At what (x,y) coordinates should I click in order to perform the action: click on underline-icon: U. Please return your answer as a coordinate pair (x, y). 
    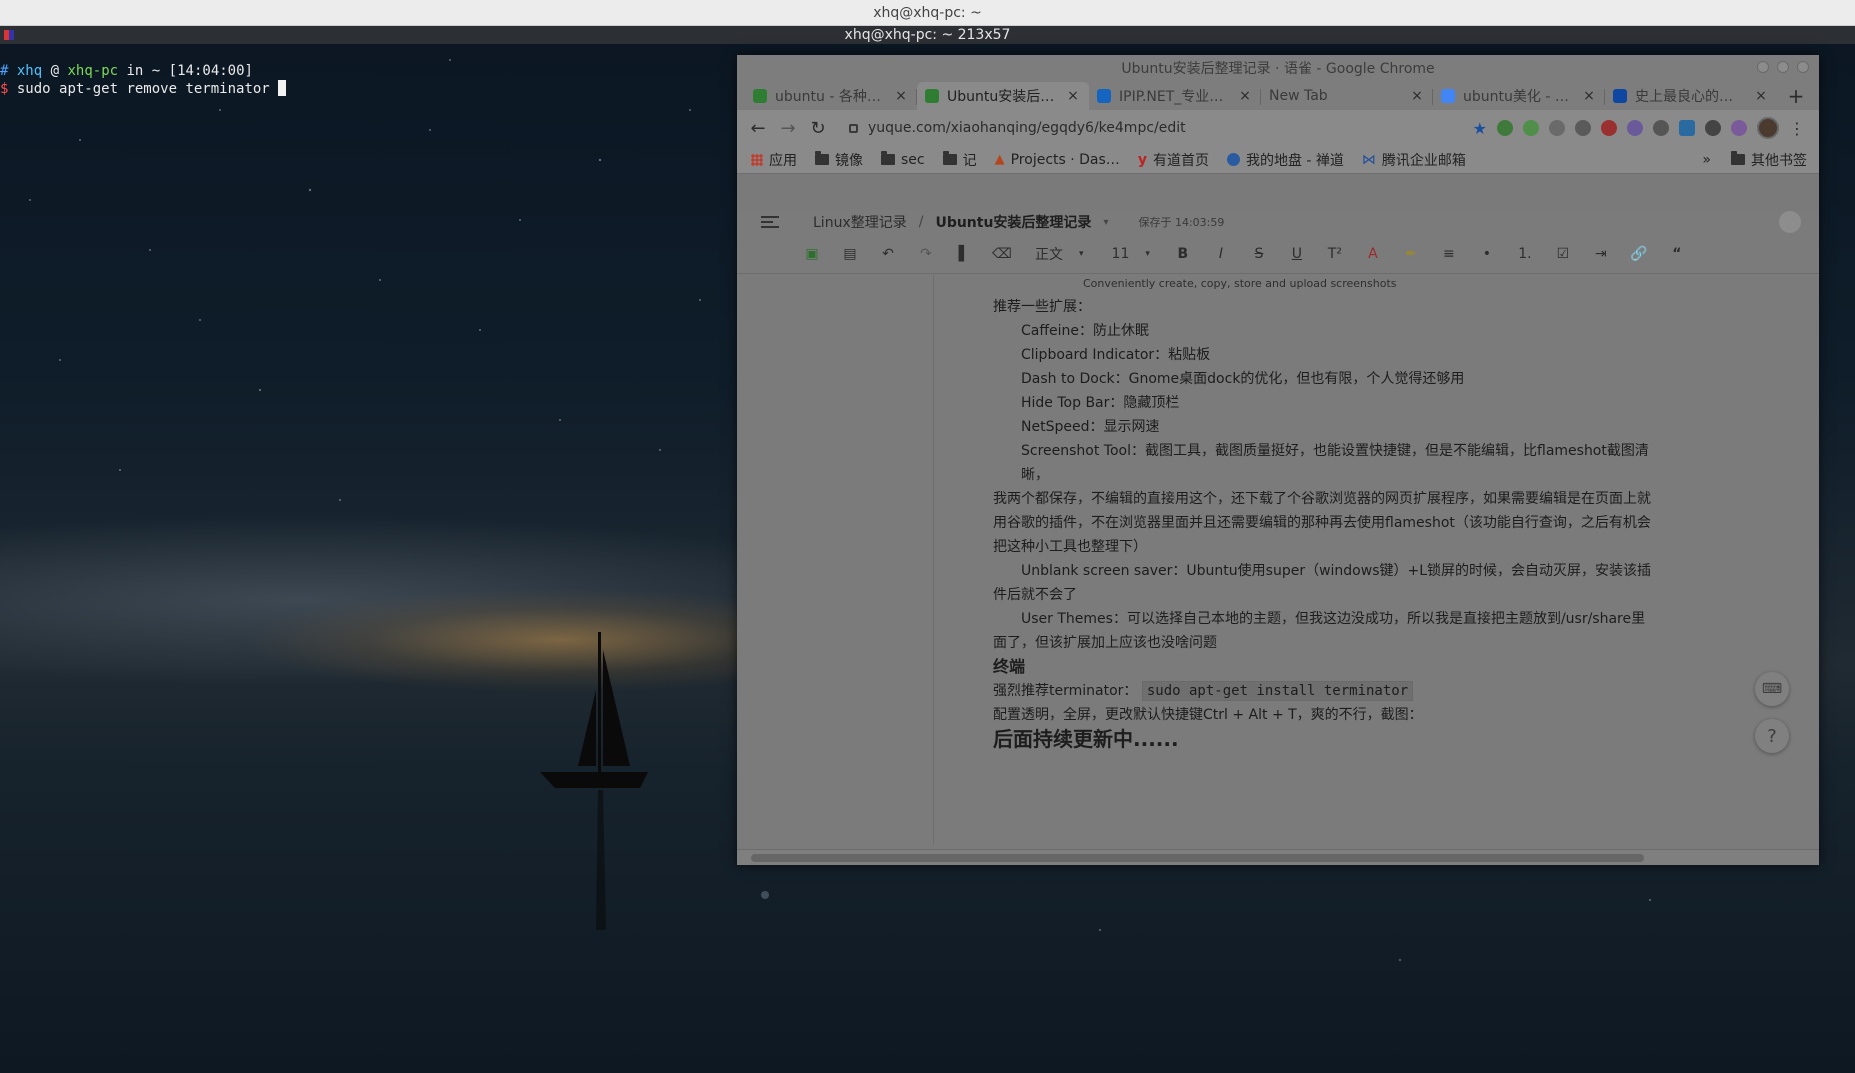
    Looking at the image, I should click on (1297, 254).